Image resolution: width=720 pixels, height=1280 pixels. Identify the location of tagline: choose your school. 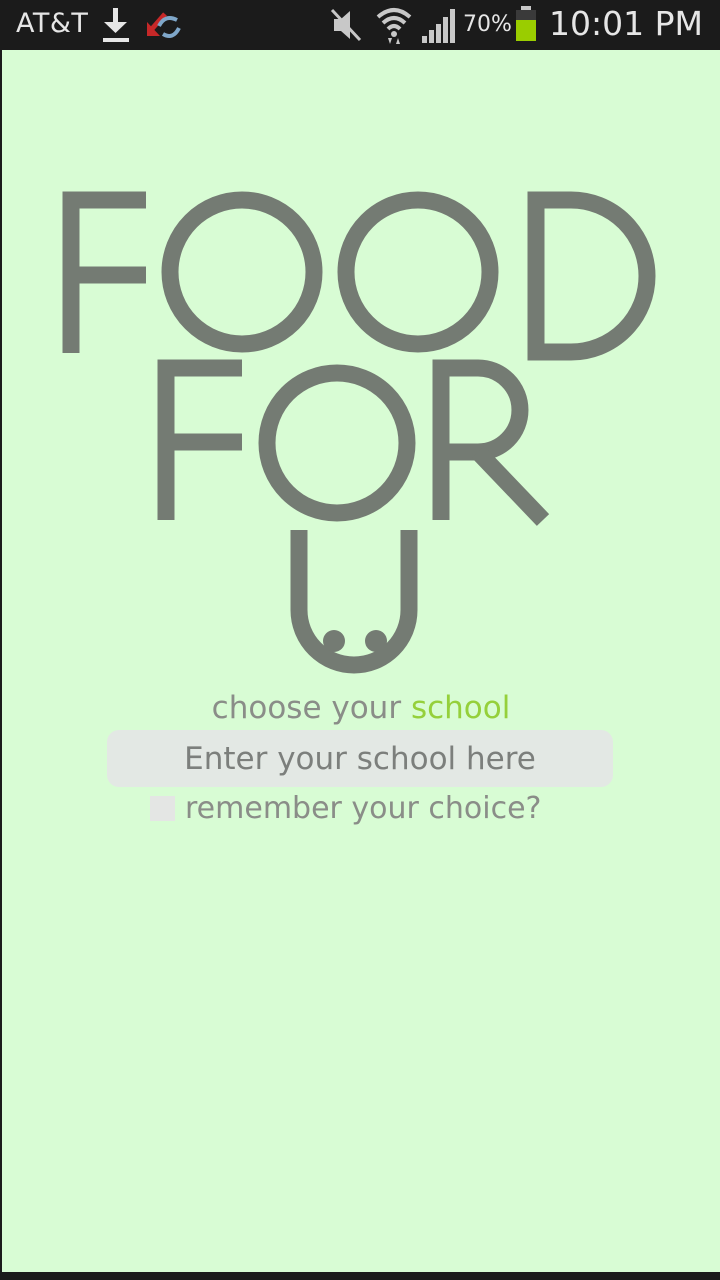
(361, 708).